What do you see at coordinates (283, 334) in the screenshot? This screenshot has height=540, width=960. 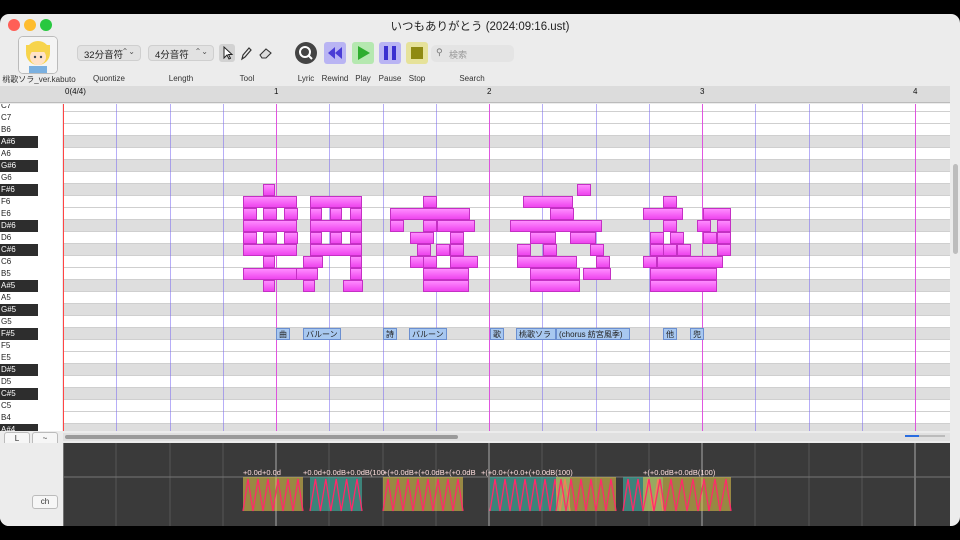 I see `lyric-note: 曲` at bounding box center [283, 334].